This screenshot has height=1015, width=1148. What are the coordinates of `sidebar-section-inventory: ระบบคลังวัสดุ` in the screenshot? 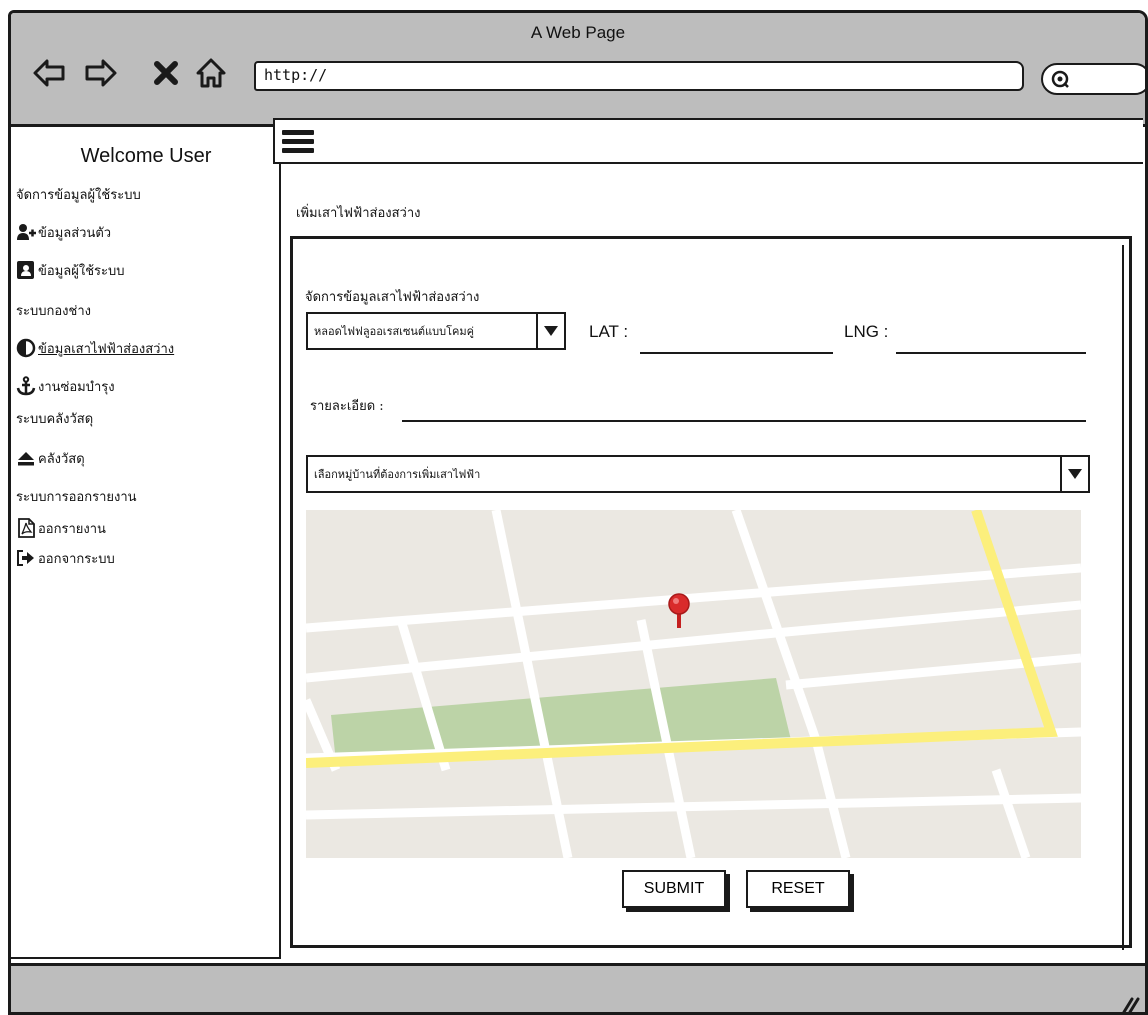 It's located at (54, 418).